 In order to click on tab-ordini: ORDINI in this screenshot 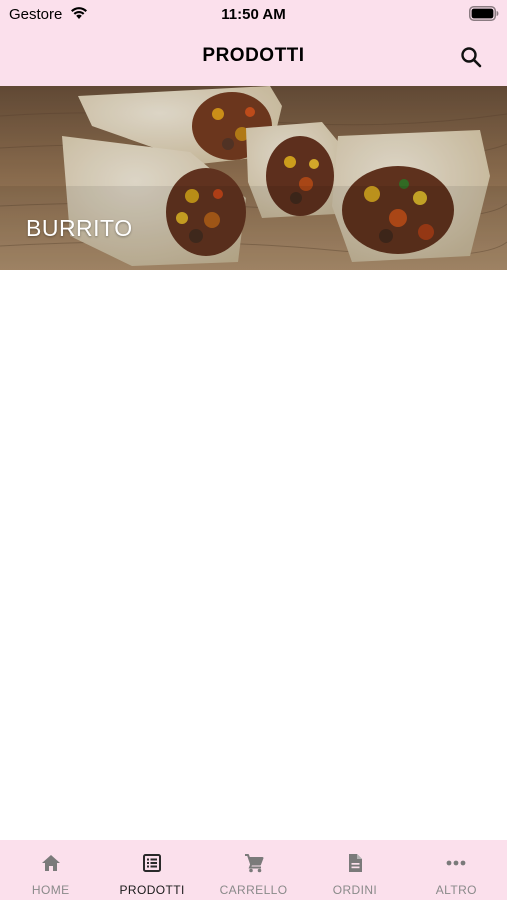, I will do `click(354, 870)`.